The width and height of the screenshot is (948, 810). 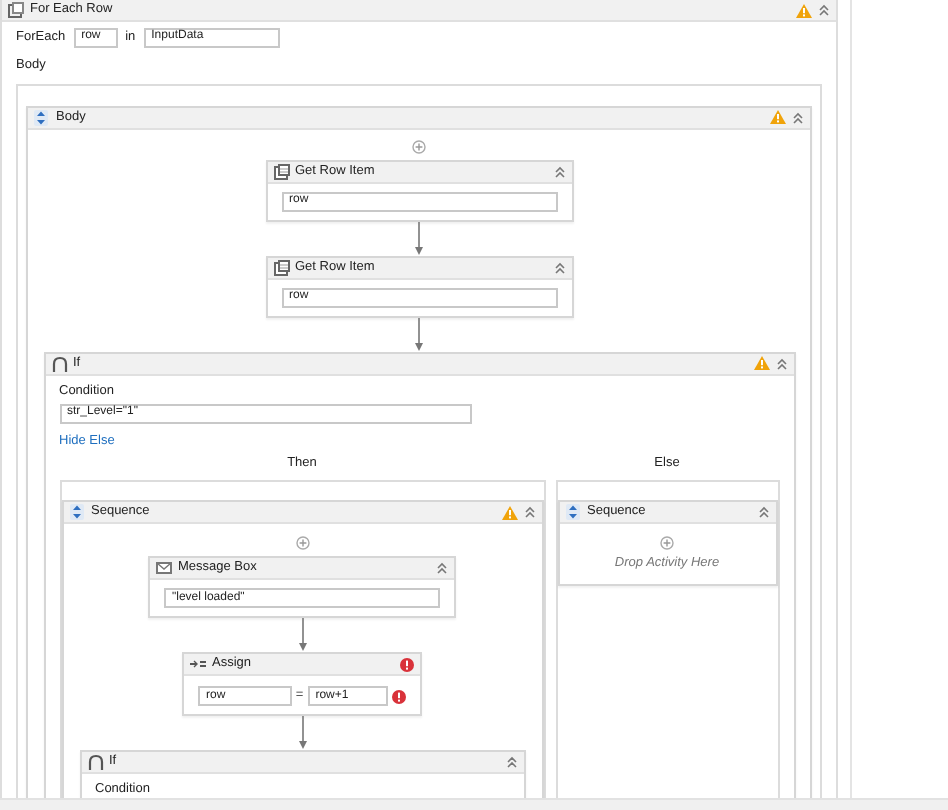 What do you see at coordinates (16, 10) in the screenshot?
I see `list-icon` at bounding box center [16, 10].